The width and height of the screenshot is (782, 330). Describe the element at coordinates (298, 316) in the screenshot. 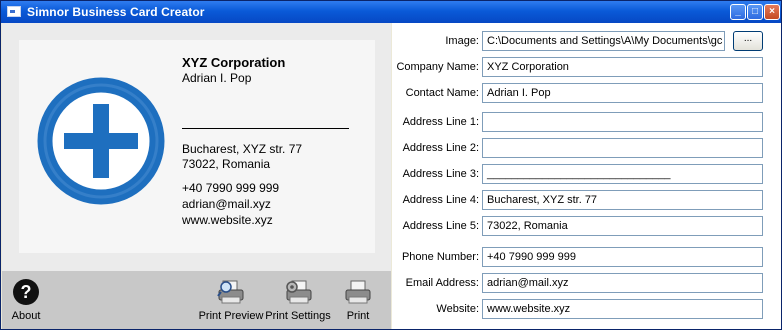

I see `print-settings-label: Print Settings` at that location.